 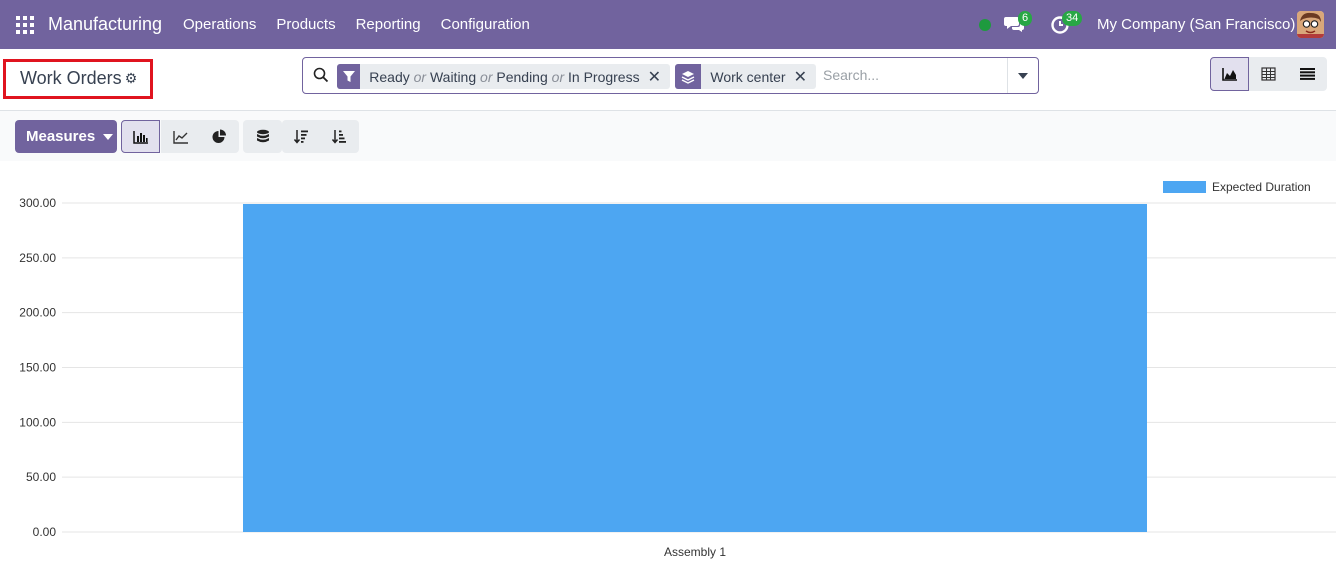 I want to click on groupby-facet: Work center ✕, so click(x=745, y=76).